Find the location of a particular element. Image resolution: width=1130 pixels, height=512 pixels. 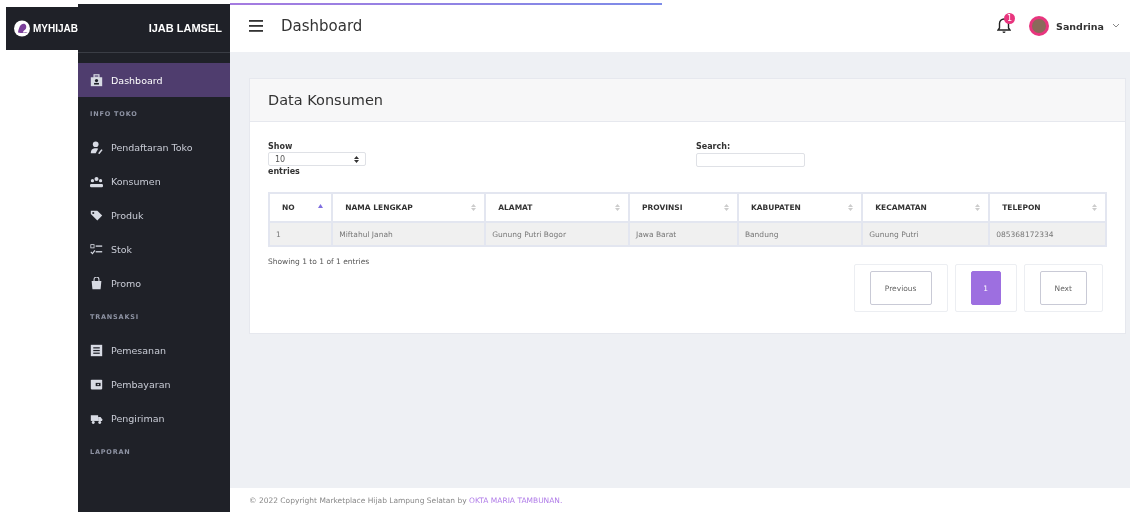

sidebar-item: Produk is located at coordinates (154, 215).